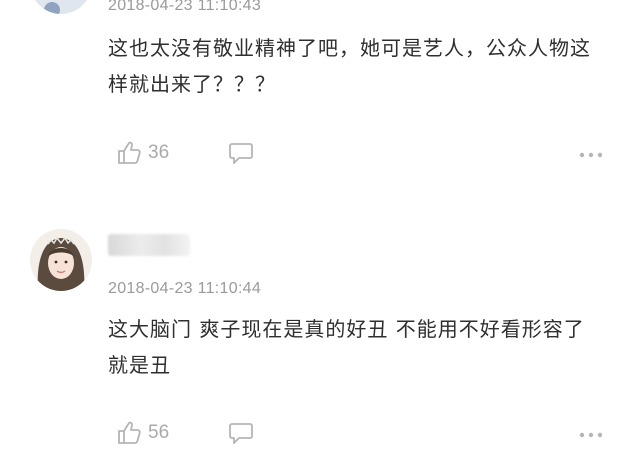 The width and height of the screenshot is (640, 463). Describe the element at coordinates (358, 433) in the screenshot. I see `comment-actions: 56` at that location.